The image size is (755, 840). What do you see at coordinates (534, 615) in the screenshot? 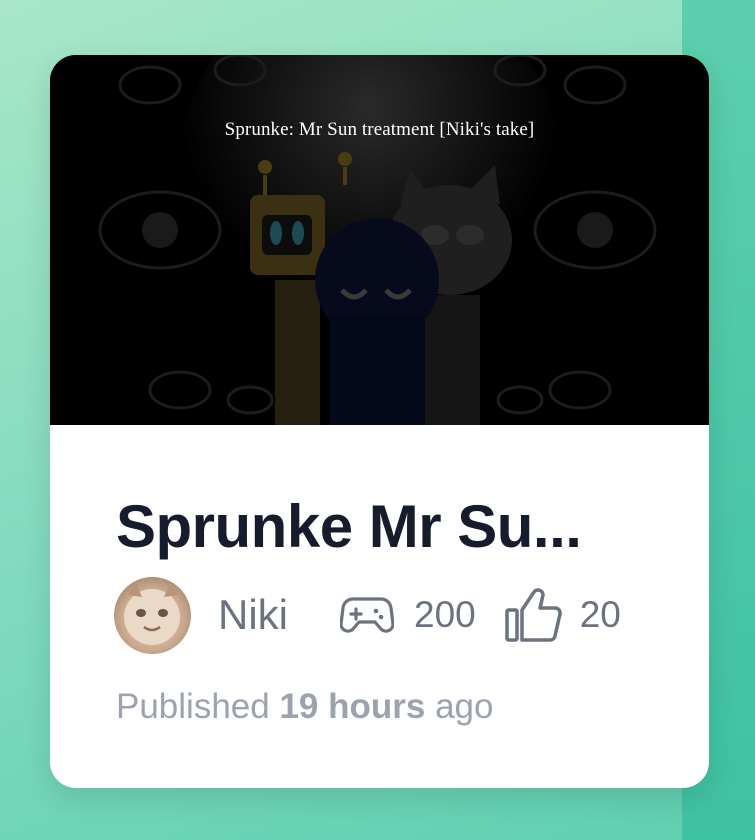
I see `thumbs-up-icon` at bounding box center [534, 615].